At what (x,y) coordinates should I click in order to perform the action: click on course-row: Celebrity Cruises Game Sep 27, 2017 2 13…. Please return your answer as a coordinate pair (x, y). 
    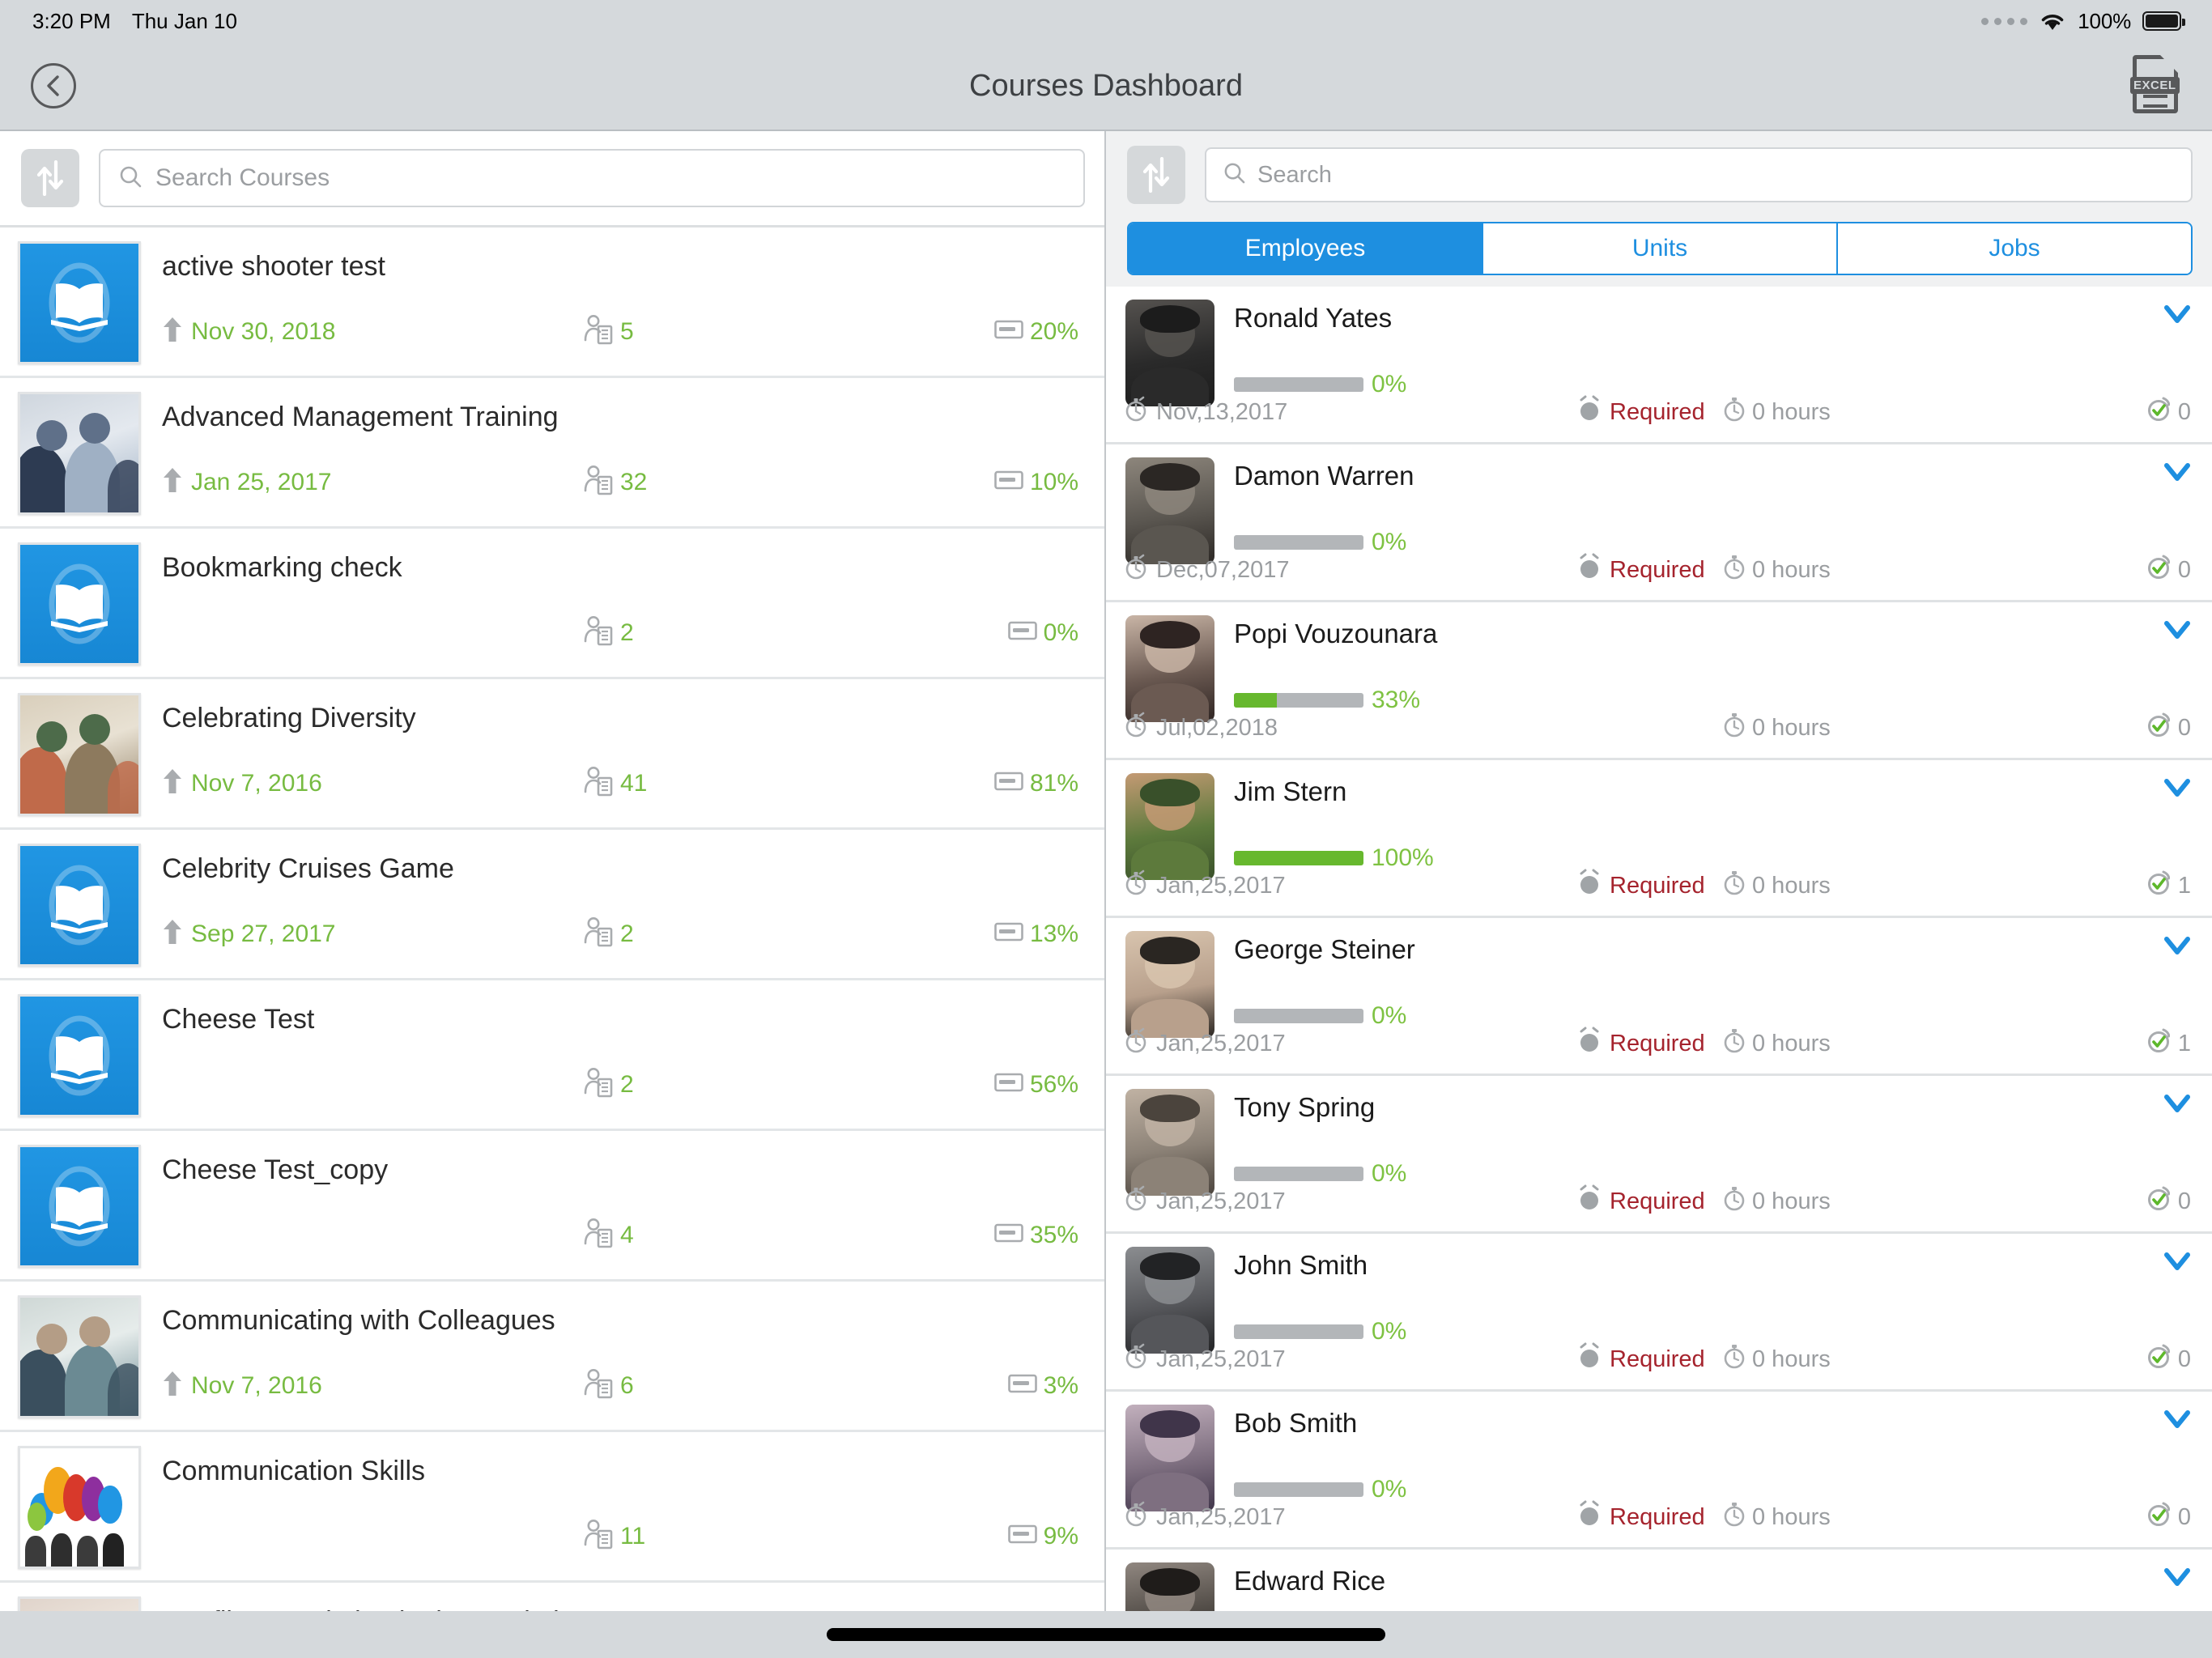
    Looking at the image, I should click on (552, 905).